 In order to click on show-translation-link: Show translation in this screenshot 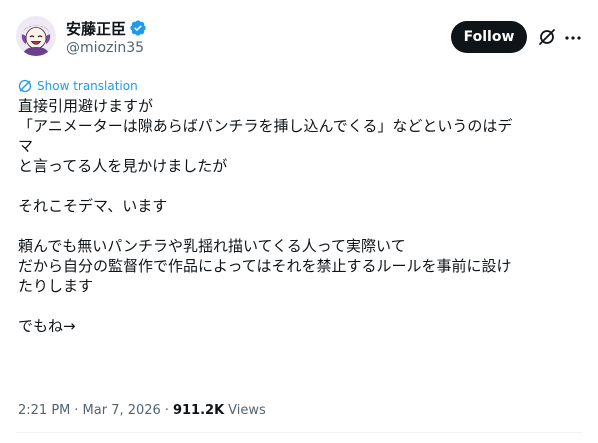, I will do `click(78, 86)`.